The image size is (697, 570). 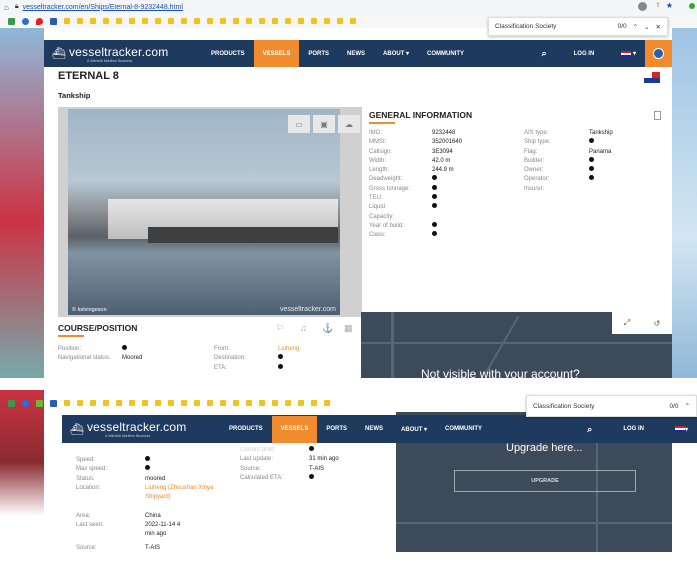 I want to click on anchor-icon: ⚓, so click(x=327, y=328).